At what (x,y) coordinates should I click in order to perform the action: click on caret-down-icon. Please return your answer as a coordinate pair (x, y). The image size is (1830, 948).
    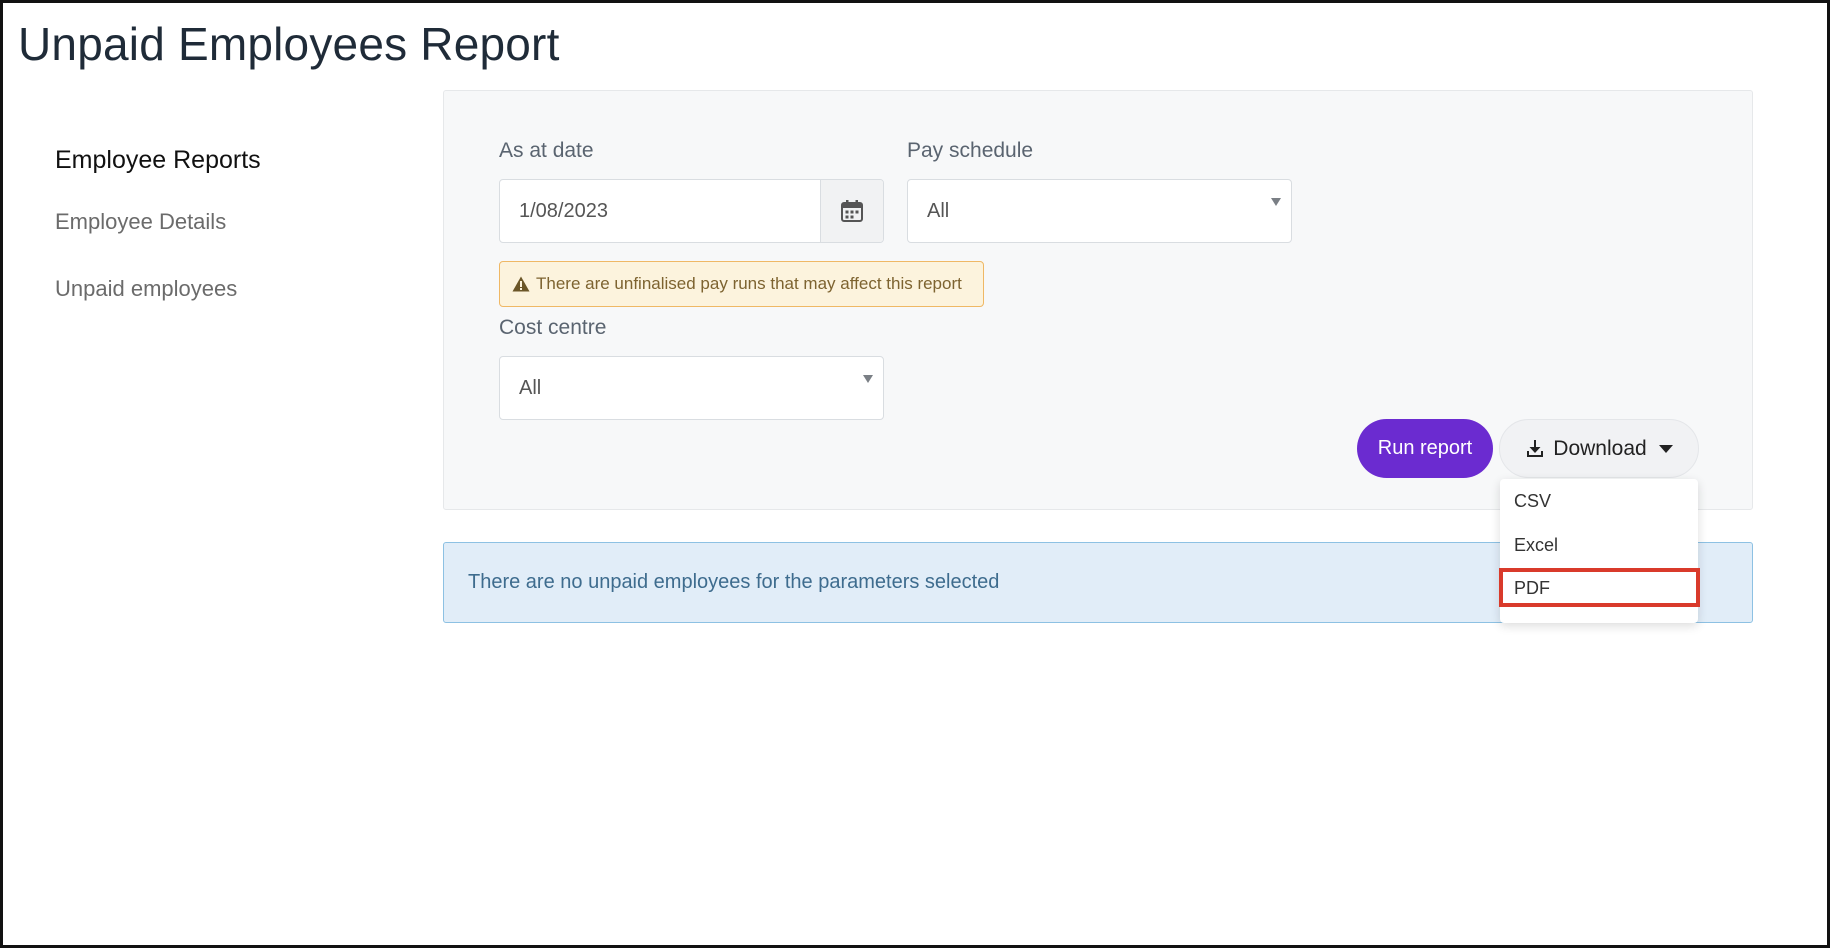
    Looking at the image, I should click on (1665, 448).